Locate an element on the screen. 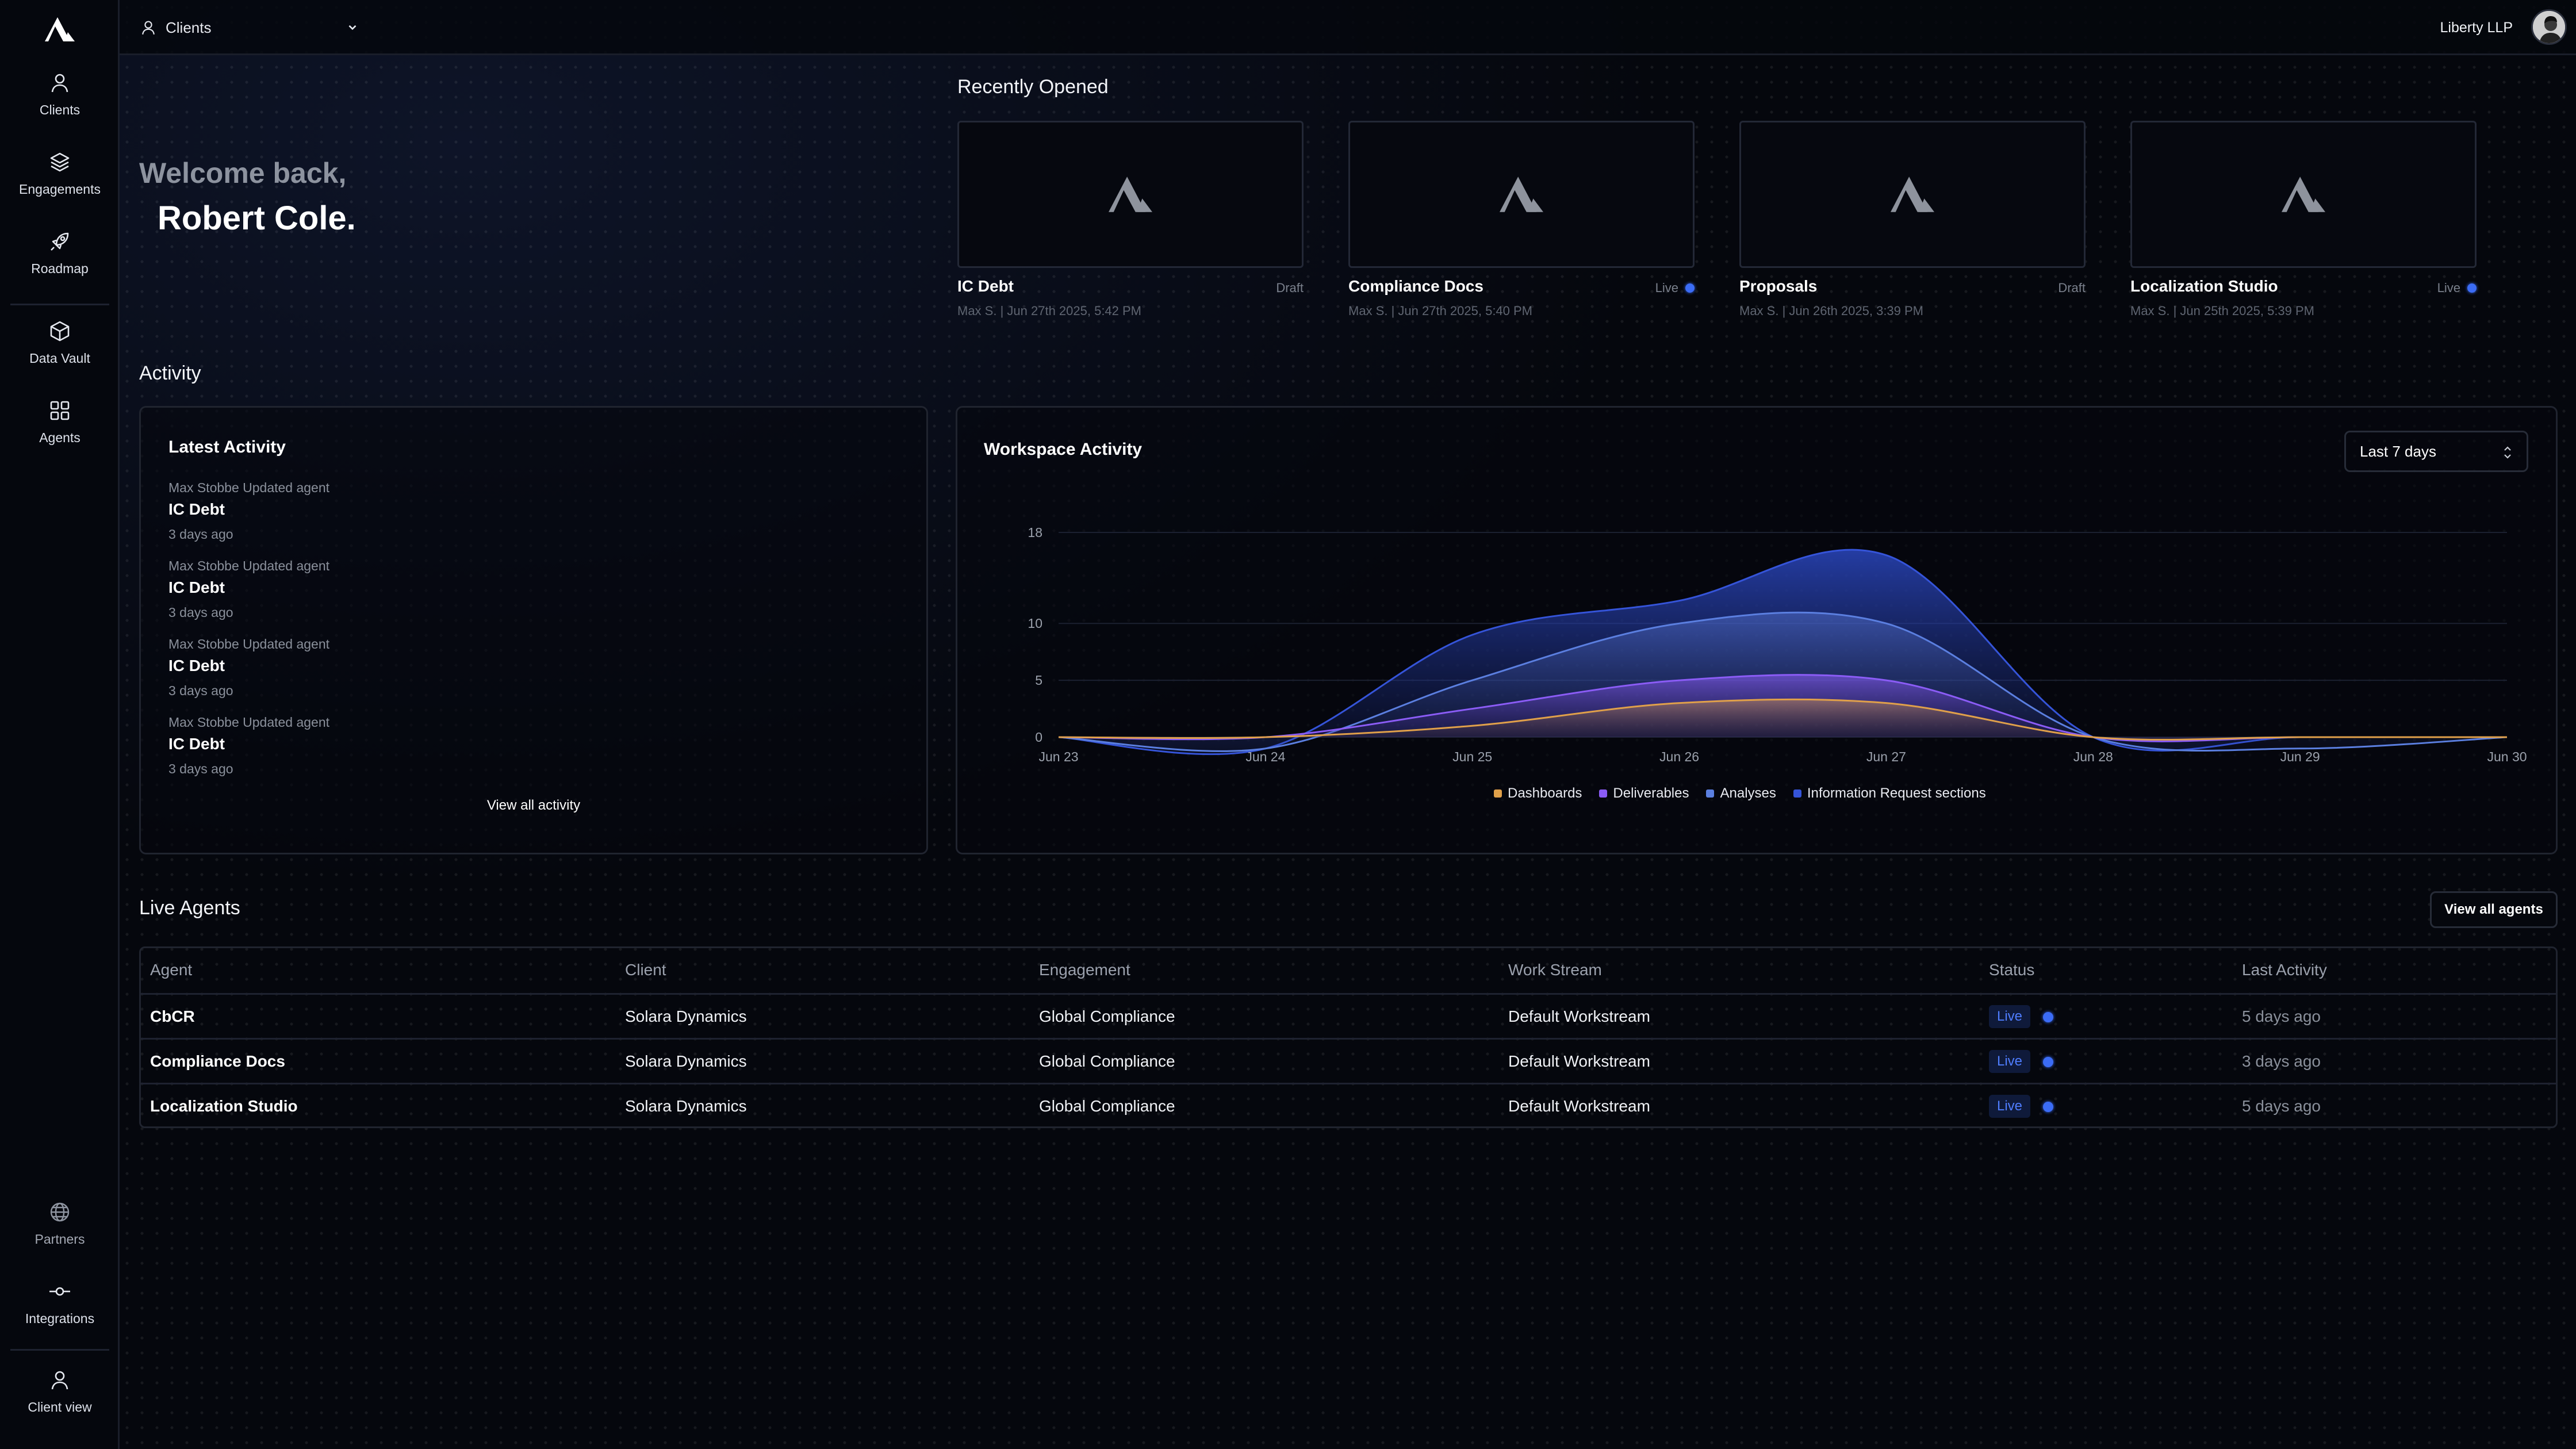 The height and width of the screenshot is (1449, 2576). avatar is located at coordinates (2549, 27).